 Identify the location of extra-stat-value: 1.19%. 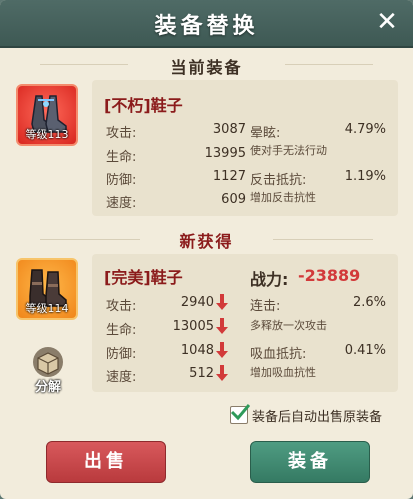
(365, 176).